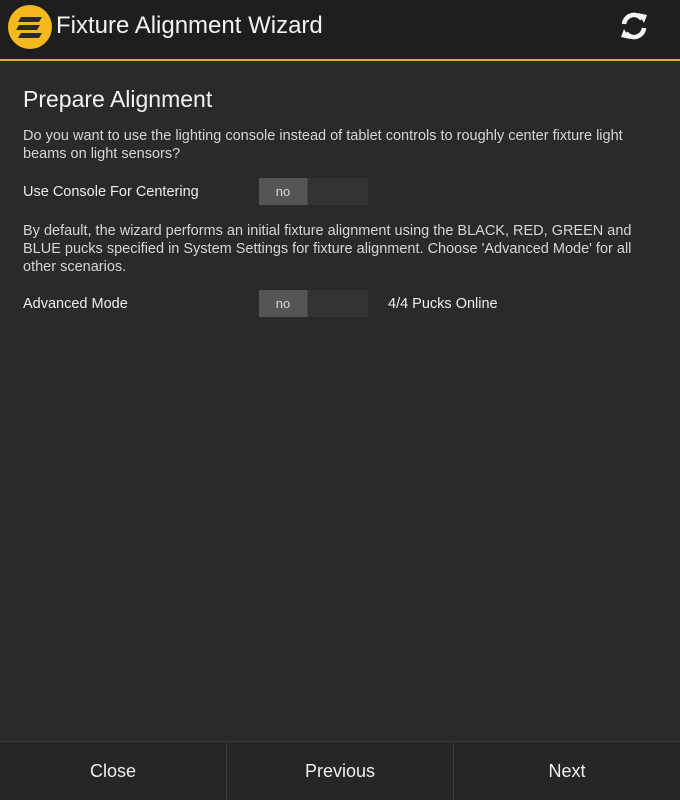 The height and width of the screenshot is (800, 680). I want to click on previous-button: Previous, so click(339, 771).